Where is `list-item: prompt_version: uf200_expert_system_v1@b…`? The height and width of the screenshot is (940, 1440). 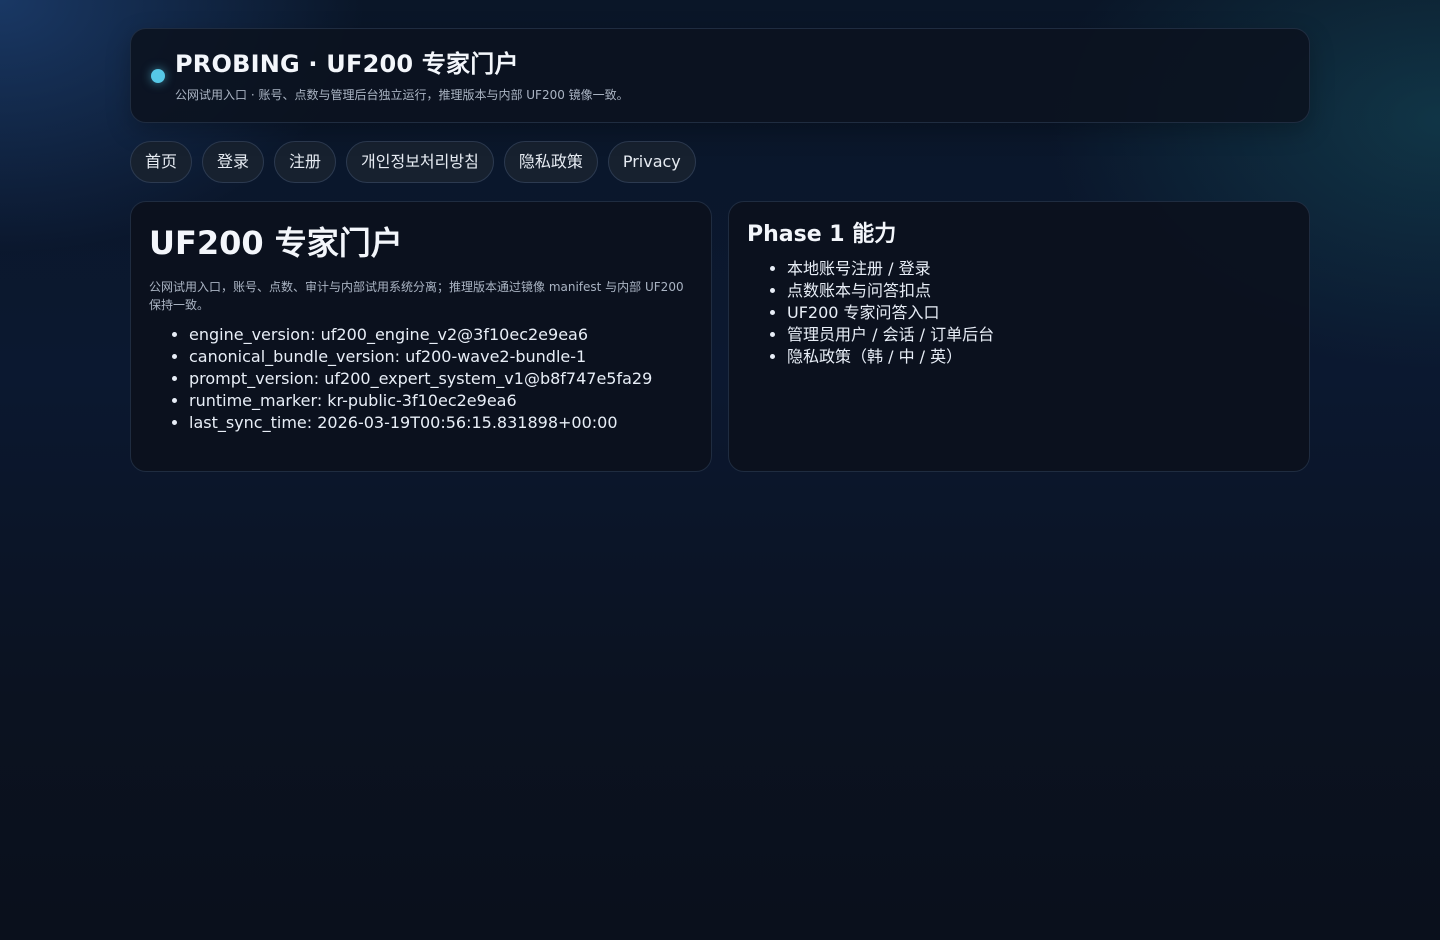 list-item: prompt_version: uf200_expert_system_v1@b… is located at coordinates (441, 379).